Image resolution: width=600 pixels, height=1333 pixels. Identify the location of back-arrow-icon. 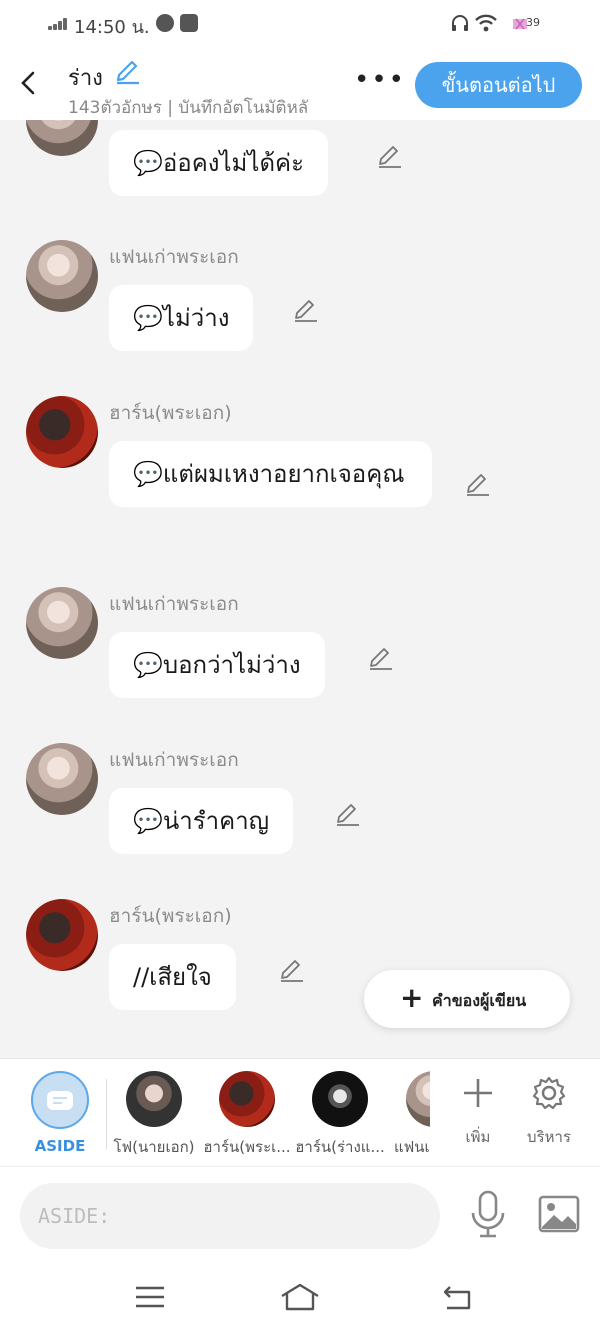
(457, 1298).